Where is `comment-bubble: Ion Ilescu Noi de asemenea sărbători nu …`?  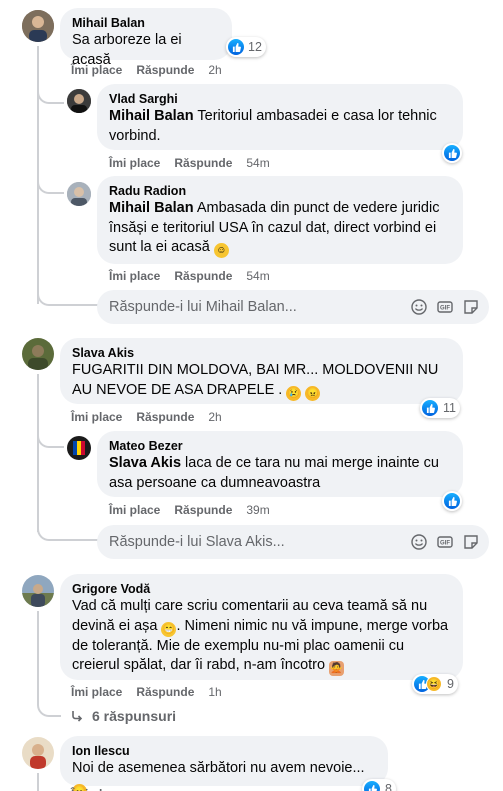 comment-bubble: Ion Ilescu Noi de asemenea sărbători nu … is located at coordinates (224, 763).